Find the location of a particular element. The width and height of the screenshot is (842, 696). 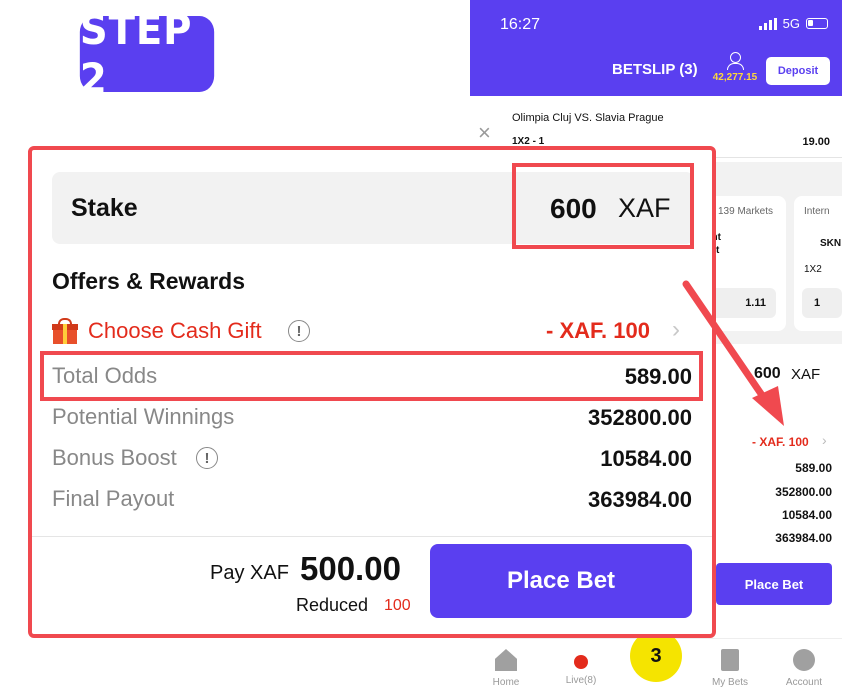

reduced-label: Reduced is located at coordinates (332, 605).